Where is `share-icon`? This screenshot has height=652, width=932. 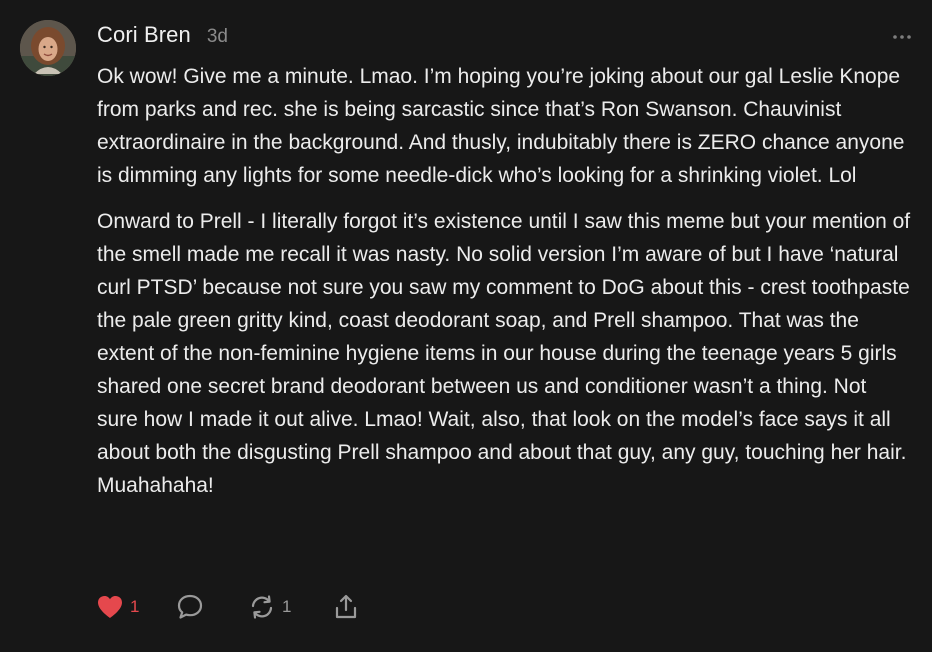
share-icon is located at coordinates (346, 607).